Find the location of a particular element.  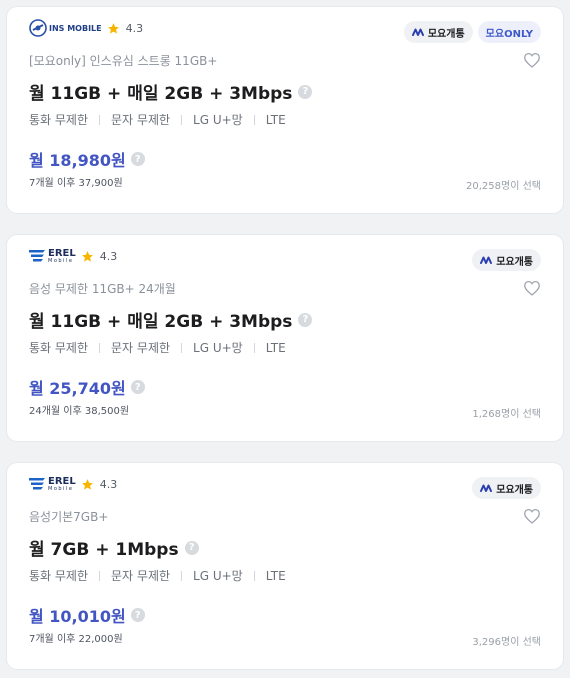

plan-name: [모요only] 인스유심 스트롱 11GB+ is located at coordinates (123, 61).